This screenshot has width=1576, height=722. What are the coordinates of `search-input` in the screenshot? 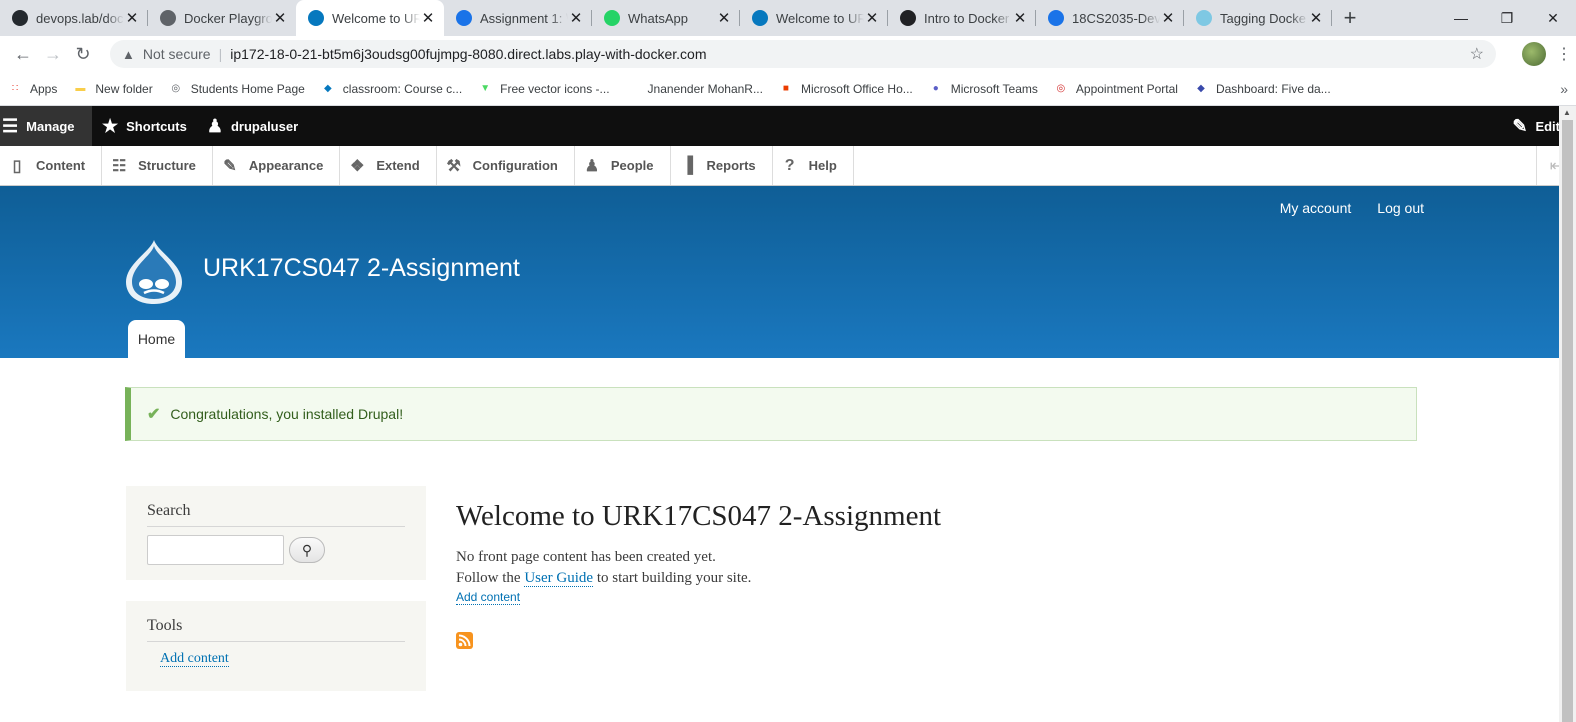 It's located at (215, 550).